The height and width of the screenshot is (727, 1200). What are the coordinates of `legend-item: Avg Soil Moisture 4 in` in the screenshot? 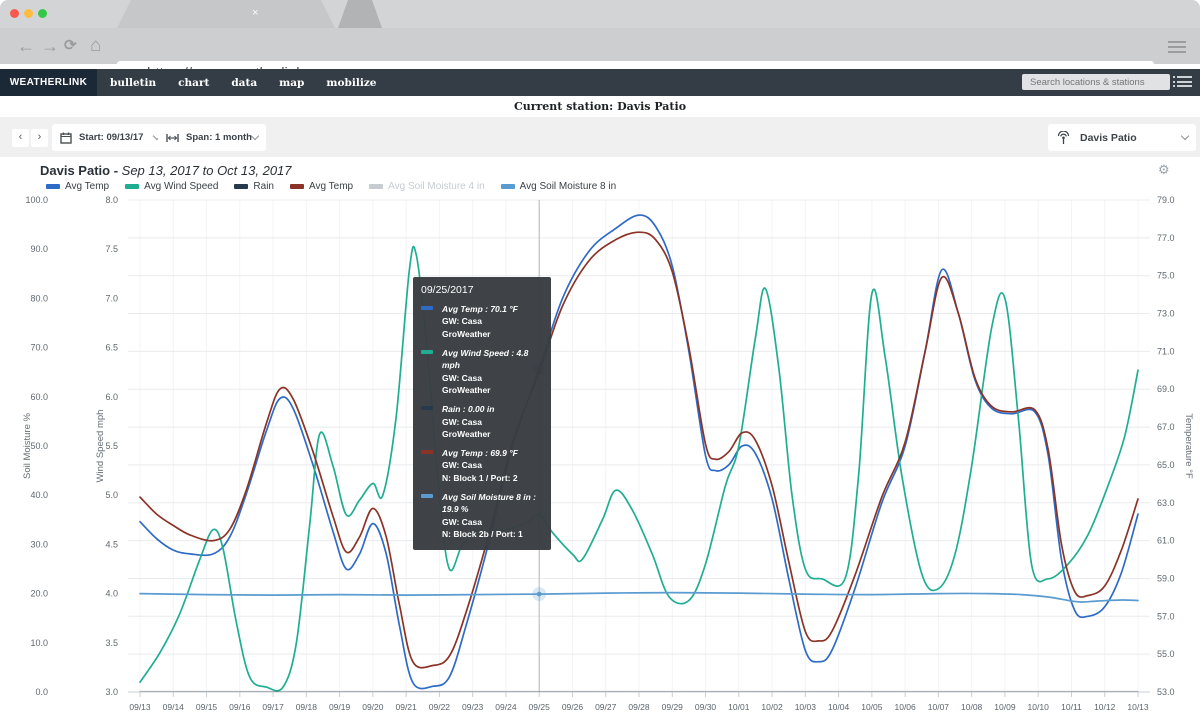 It's located at (427, 186).